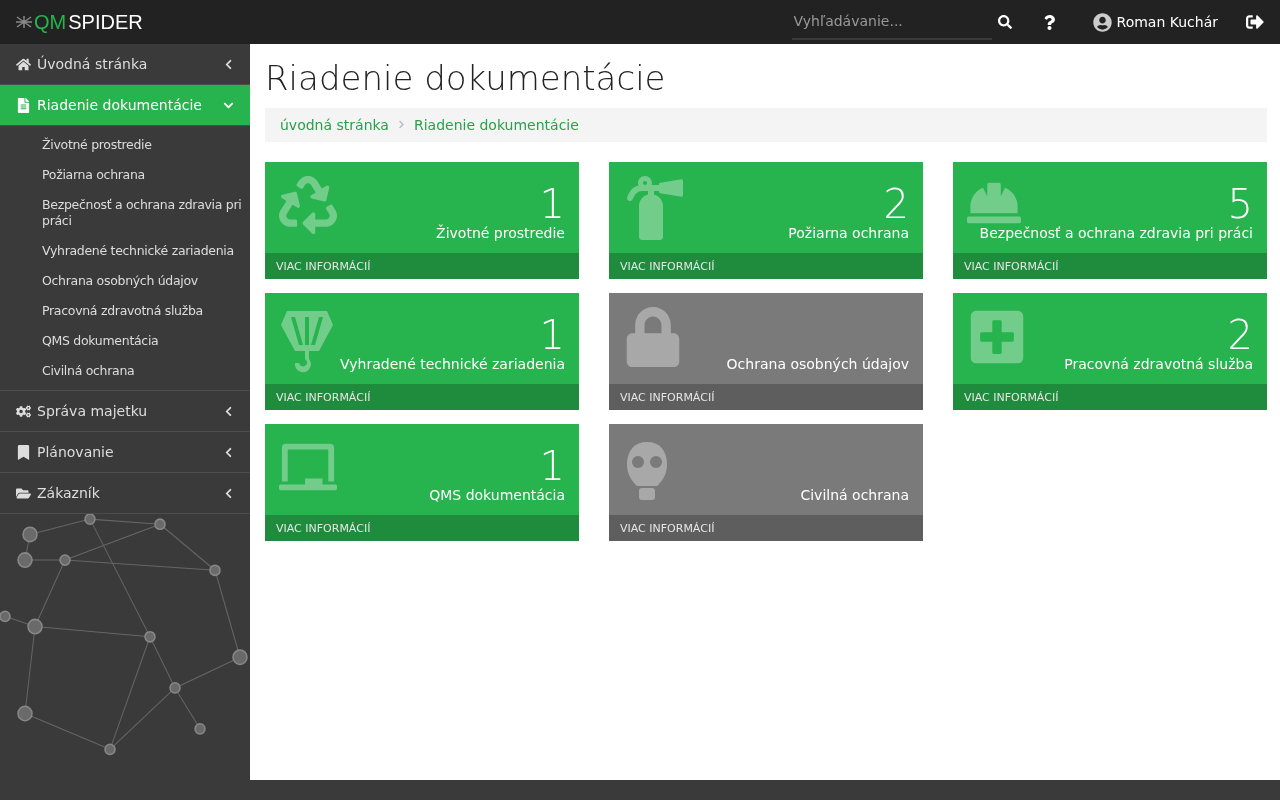  What do you see at coordinates (766, 482) in the screenshot?
I see `category-tile: Civilná ochrana VIAC INFORMÁCIÍ` at bounding box center [766, 482].